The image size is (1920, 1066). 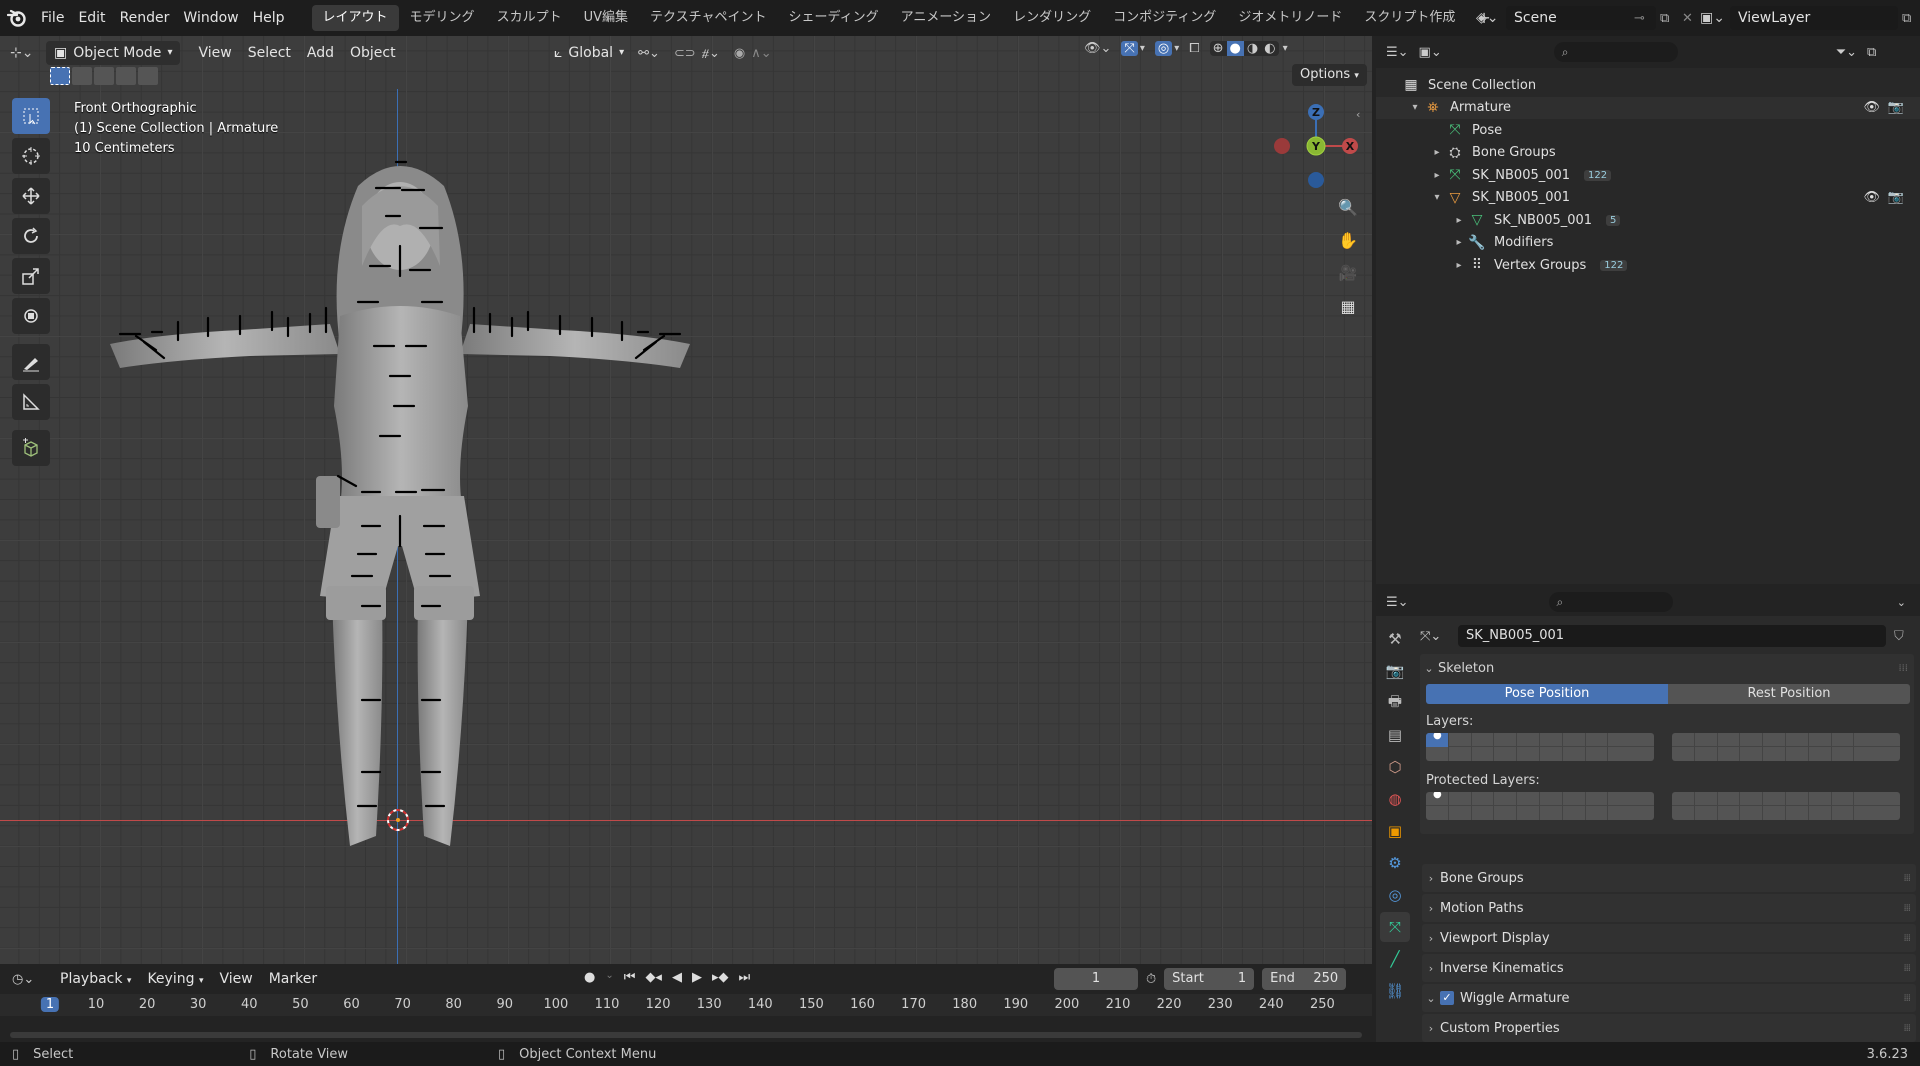 What do you see at coordinates (1194, 48) in the screenshot?
I see `xray-icon: ⧠` at bounding box center [1194, 48].